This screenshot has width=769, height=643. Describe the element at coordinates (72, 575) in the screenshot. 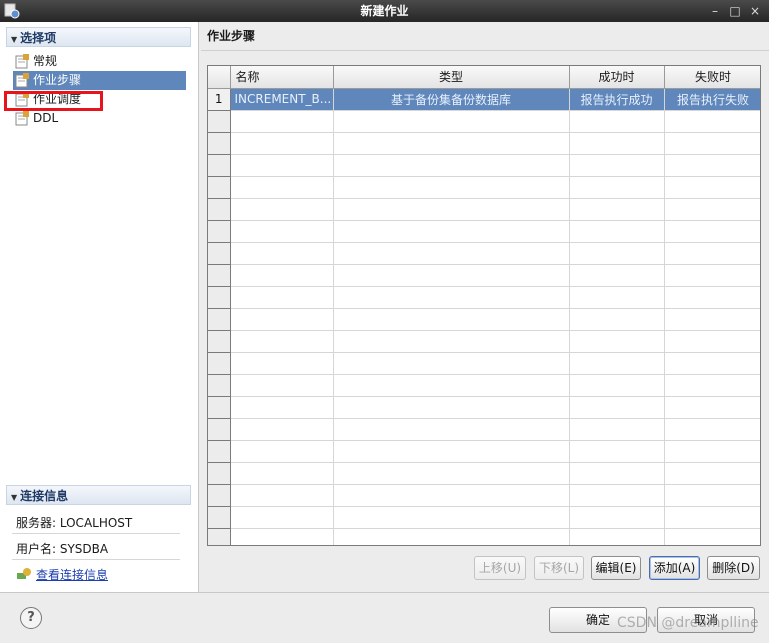

I see `view-connection-info-link: 查看连接信息` at that location.